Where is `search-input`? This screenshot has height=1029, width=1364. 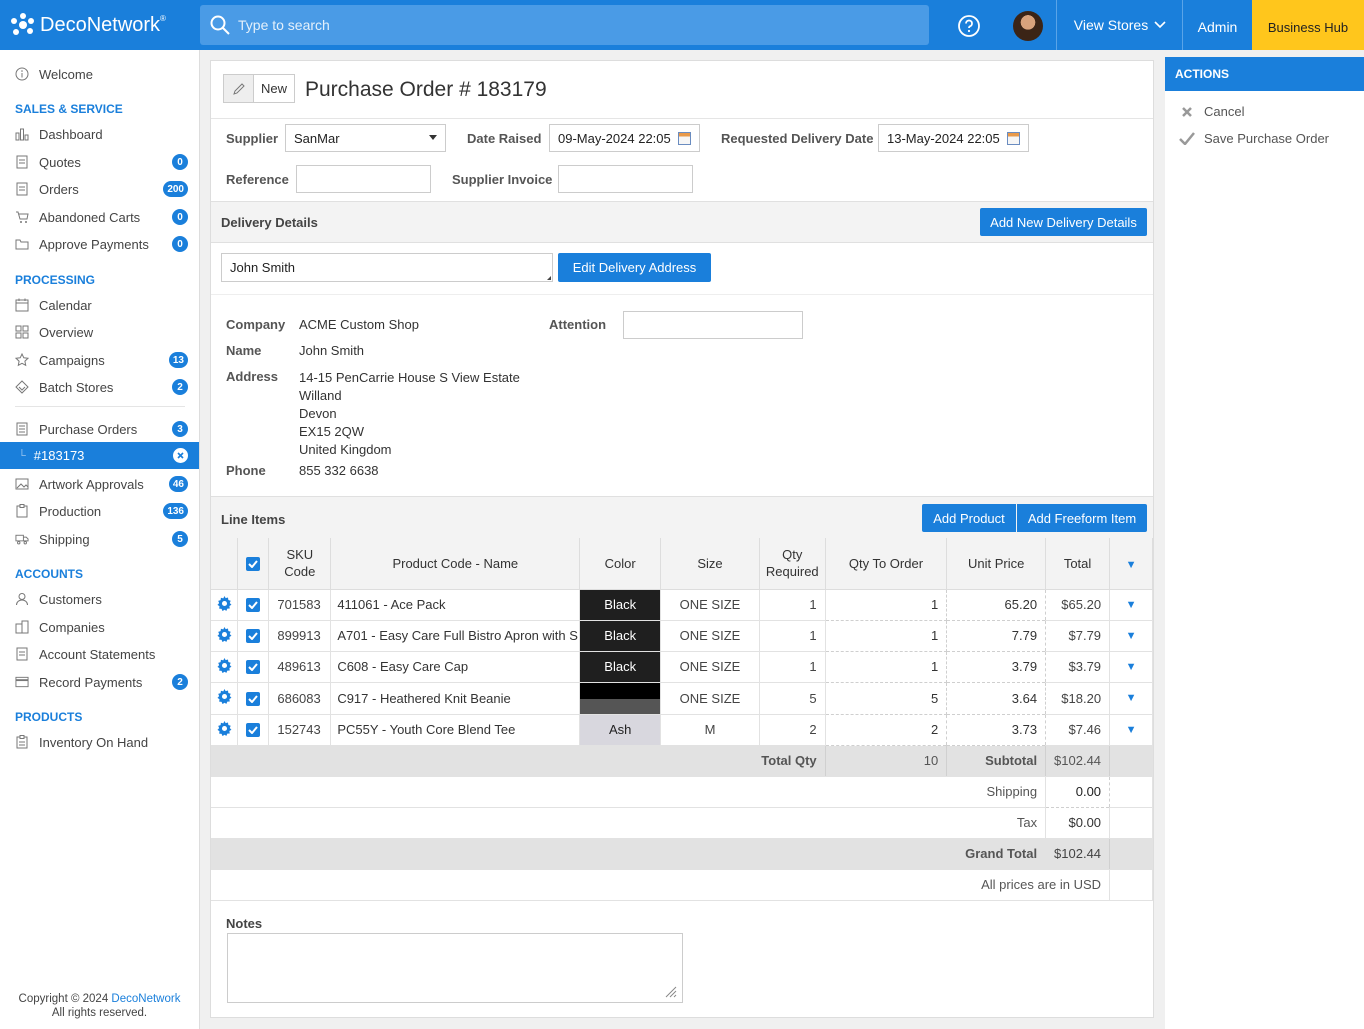
search-input is located at coordinates (538, 25).